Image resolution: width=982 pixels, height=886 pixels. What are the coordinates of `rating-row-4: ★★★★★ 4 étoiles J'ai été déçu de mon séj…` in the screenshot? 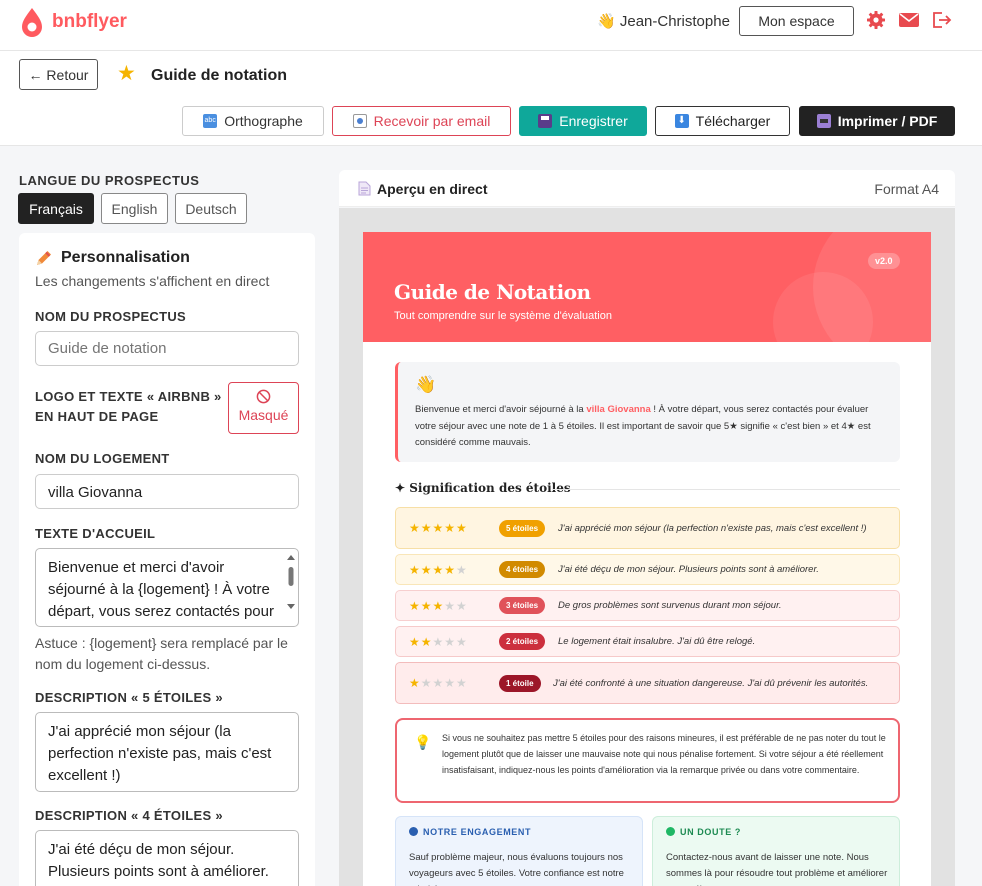 It's located at (647, 569).